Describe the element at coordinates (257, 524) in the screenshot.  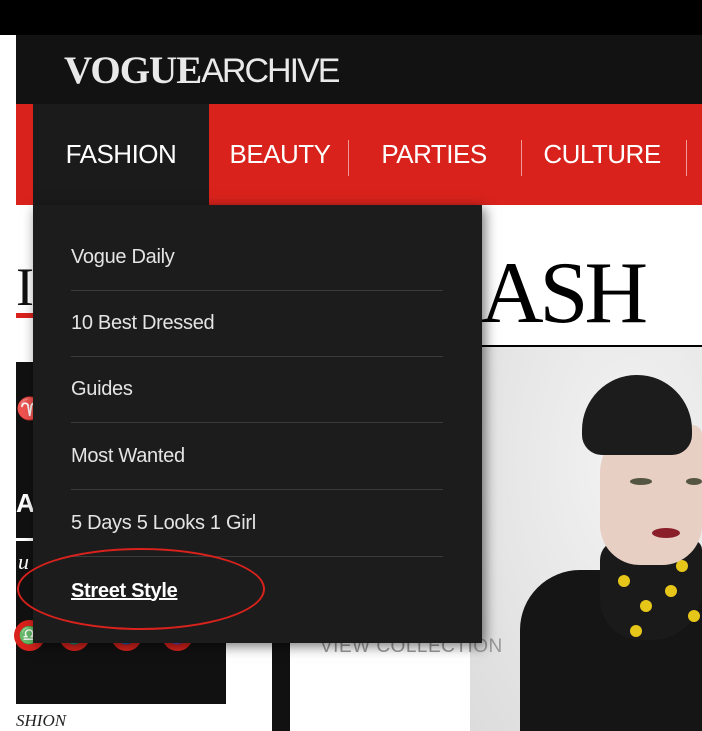
I see `menu-item-5-days-5-looks: 5 Days 5 Looks 1 Girl` at that location.